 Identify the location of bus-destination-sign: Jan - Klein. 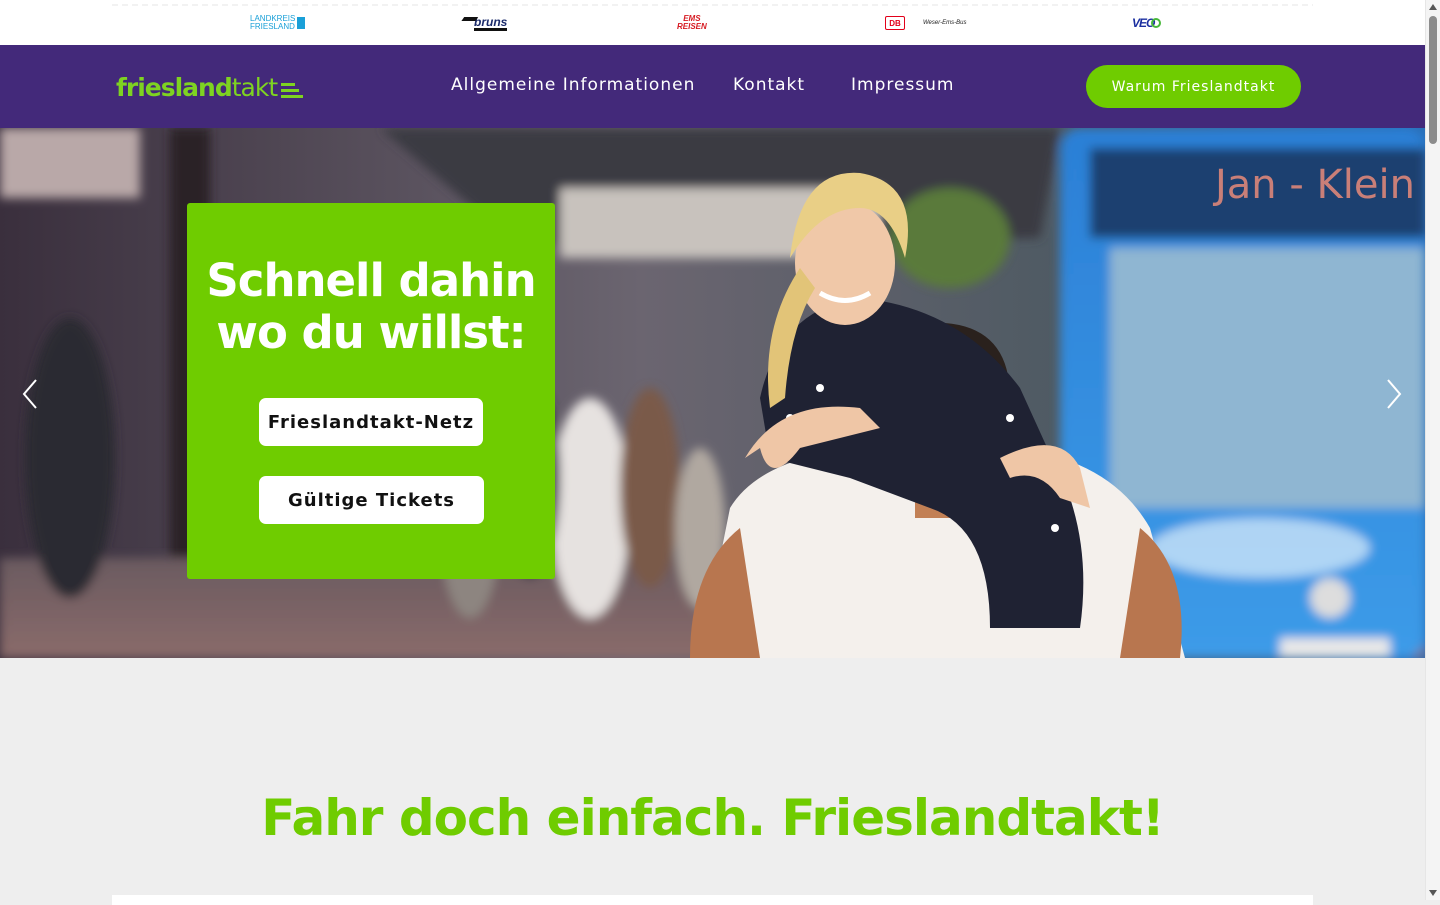
(1313, 185).